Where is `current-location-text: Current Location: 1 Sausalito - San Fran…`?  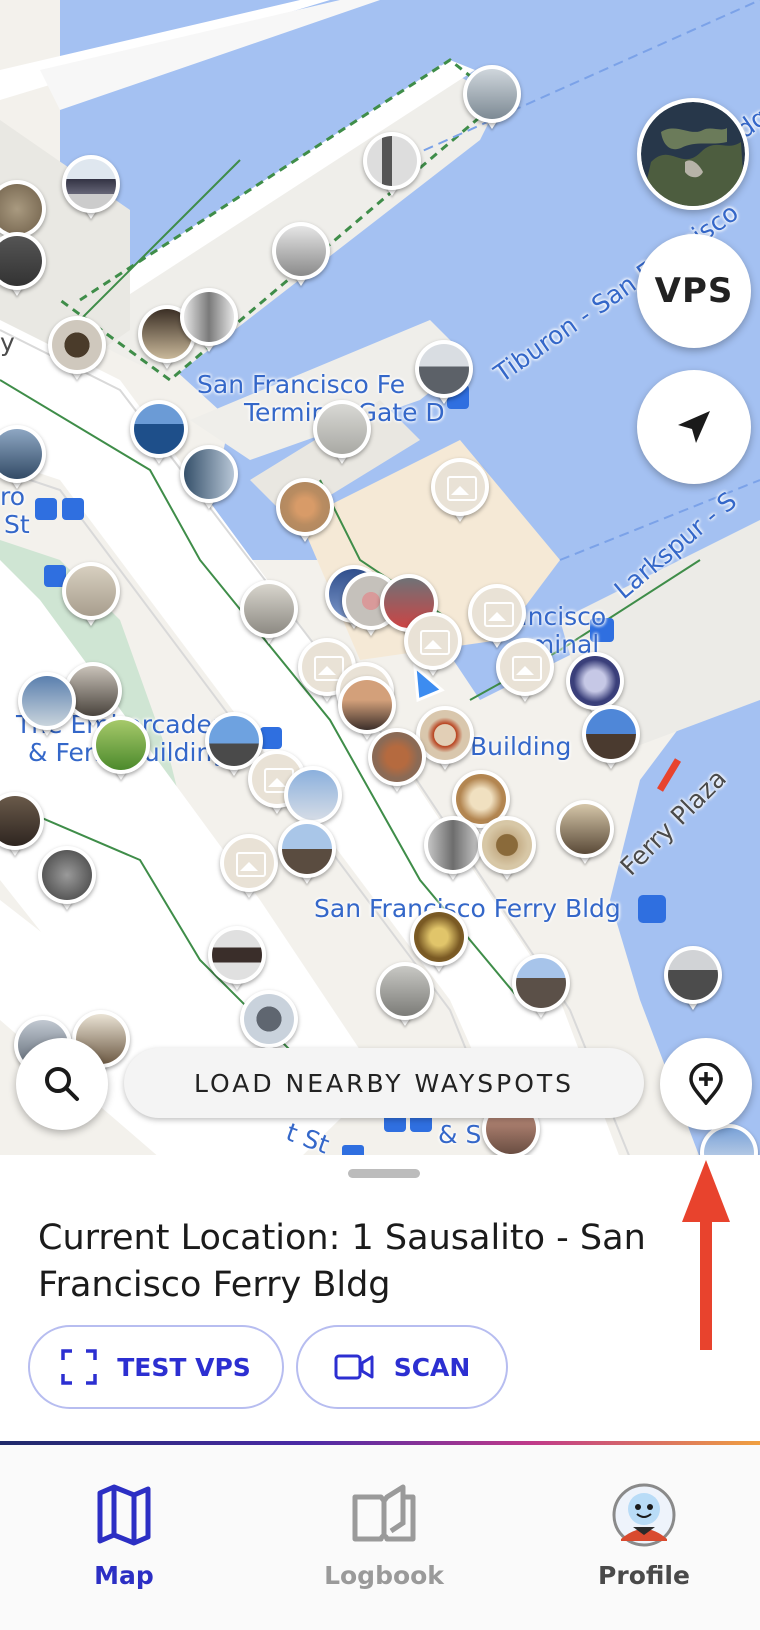
current-location-text: Current Location: 1 Sausalito - San Fran… is located at coordinates (342, 1261).